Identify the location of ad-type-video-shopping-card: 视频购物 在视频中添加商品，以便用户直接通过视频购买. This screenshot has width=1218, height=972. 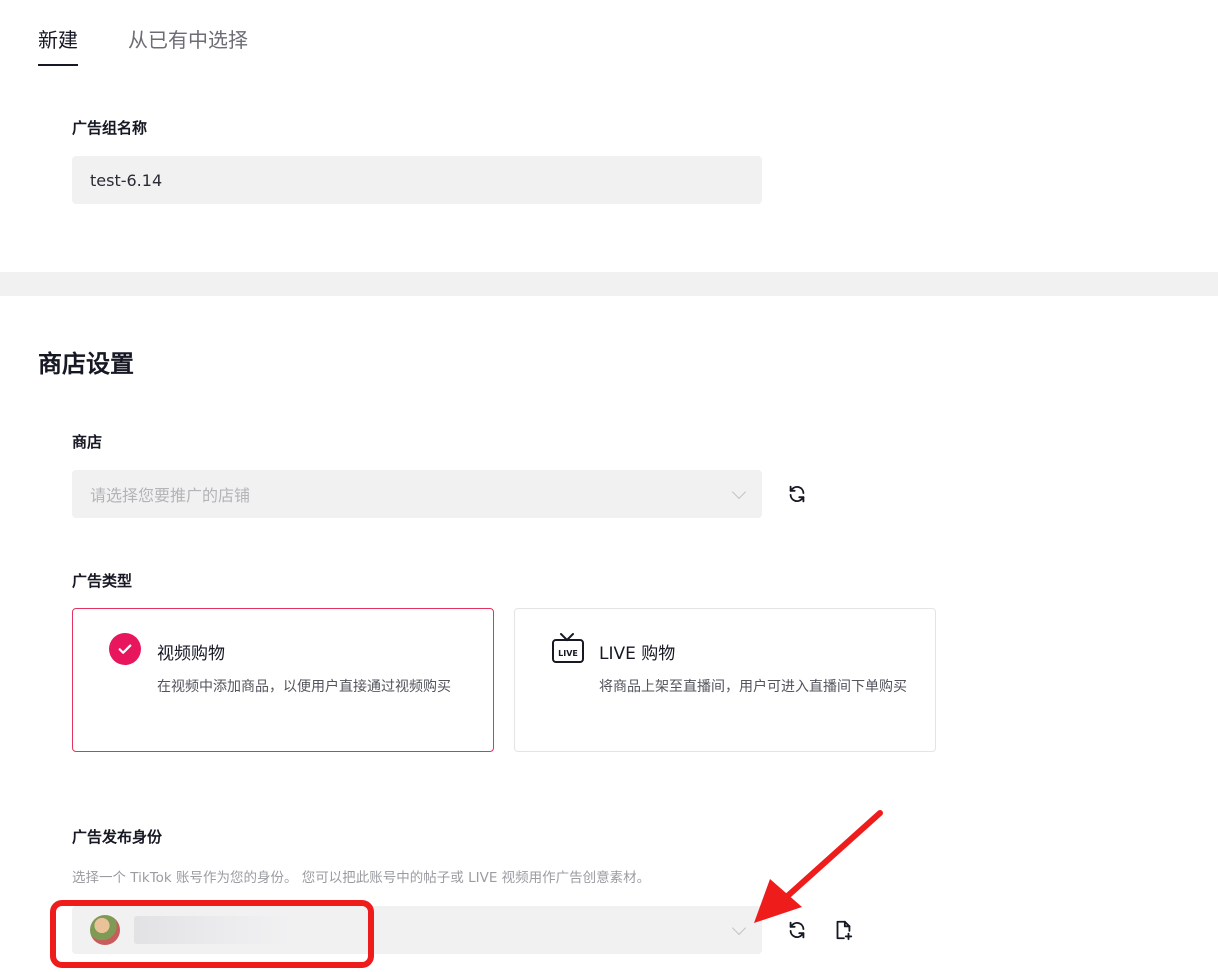
(283, 680).